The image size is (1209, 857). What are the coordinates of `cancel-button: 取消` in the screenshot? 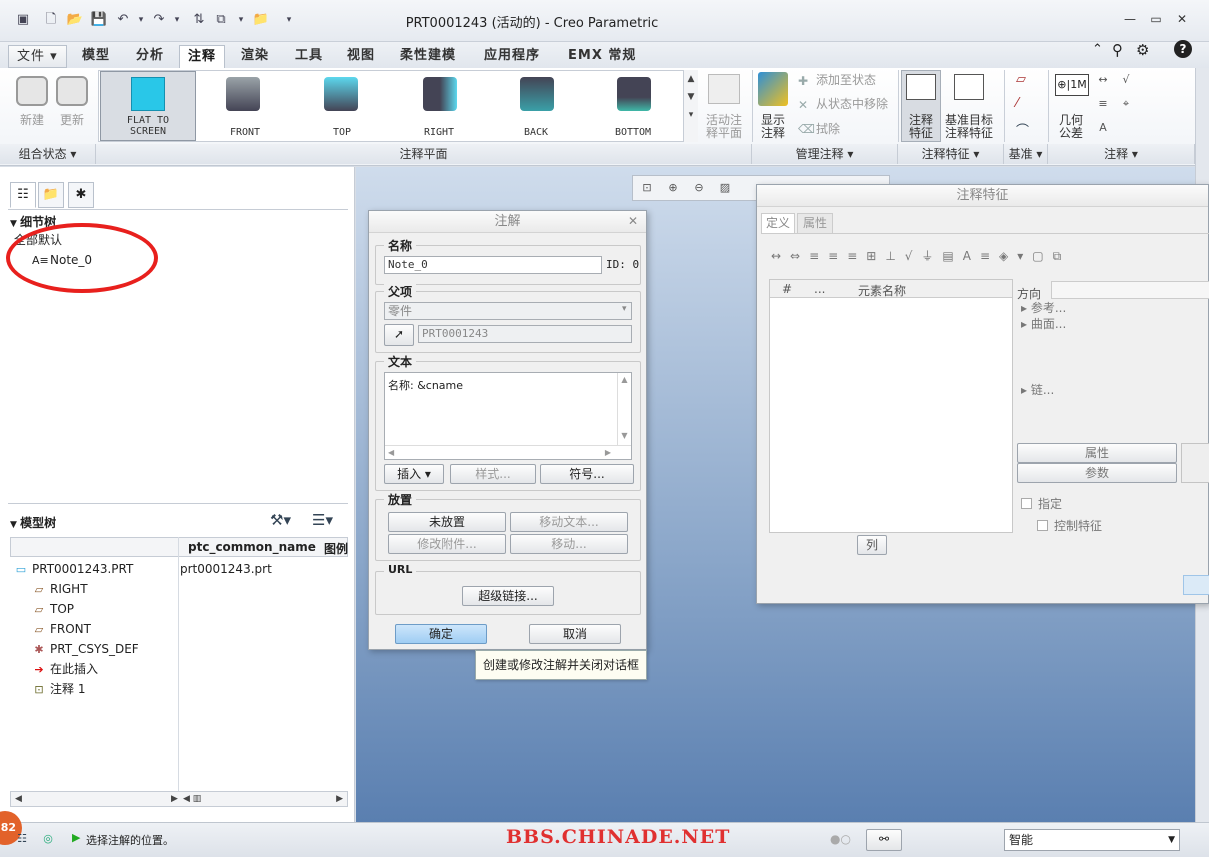 It's located at (575, 634).